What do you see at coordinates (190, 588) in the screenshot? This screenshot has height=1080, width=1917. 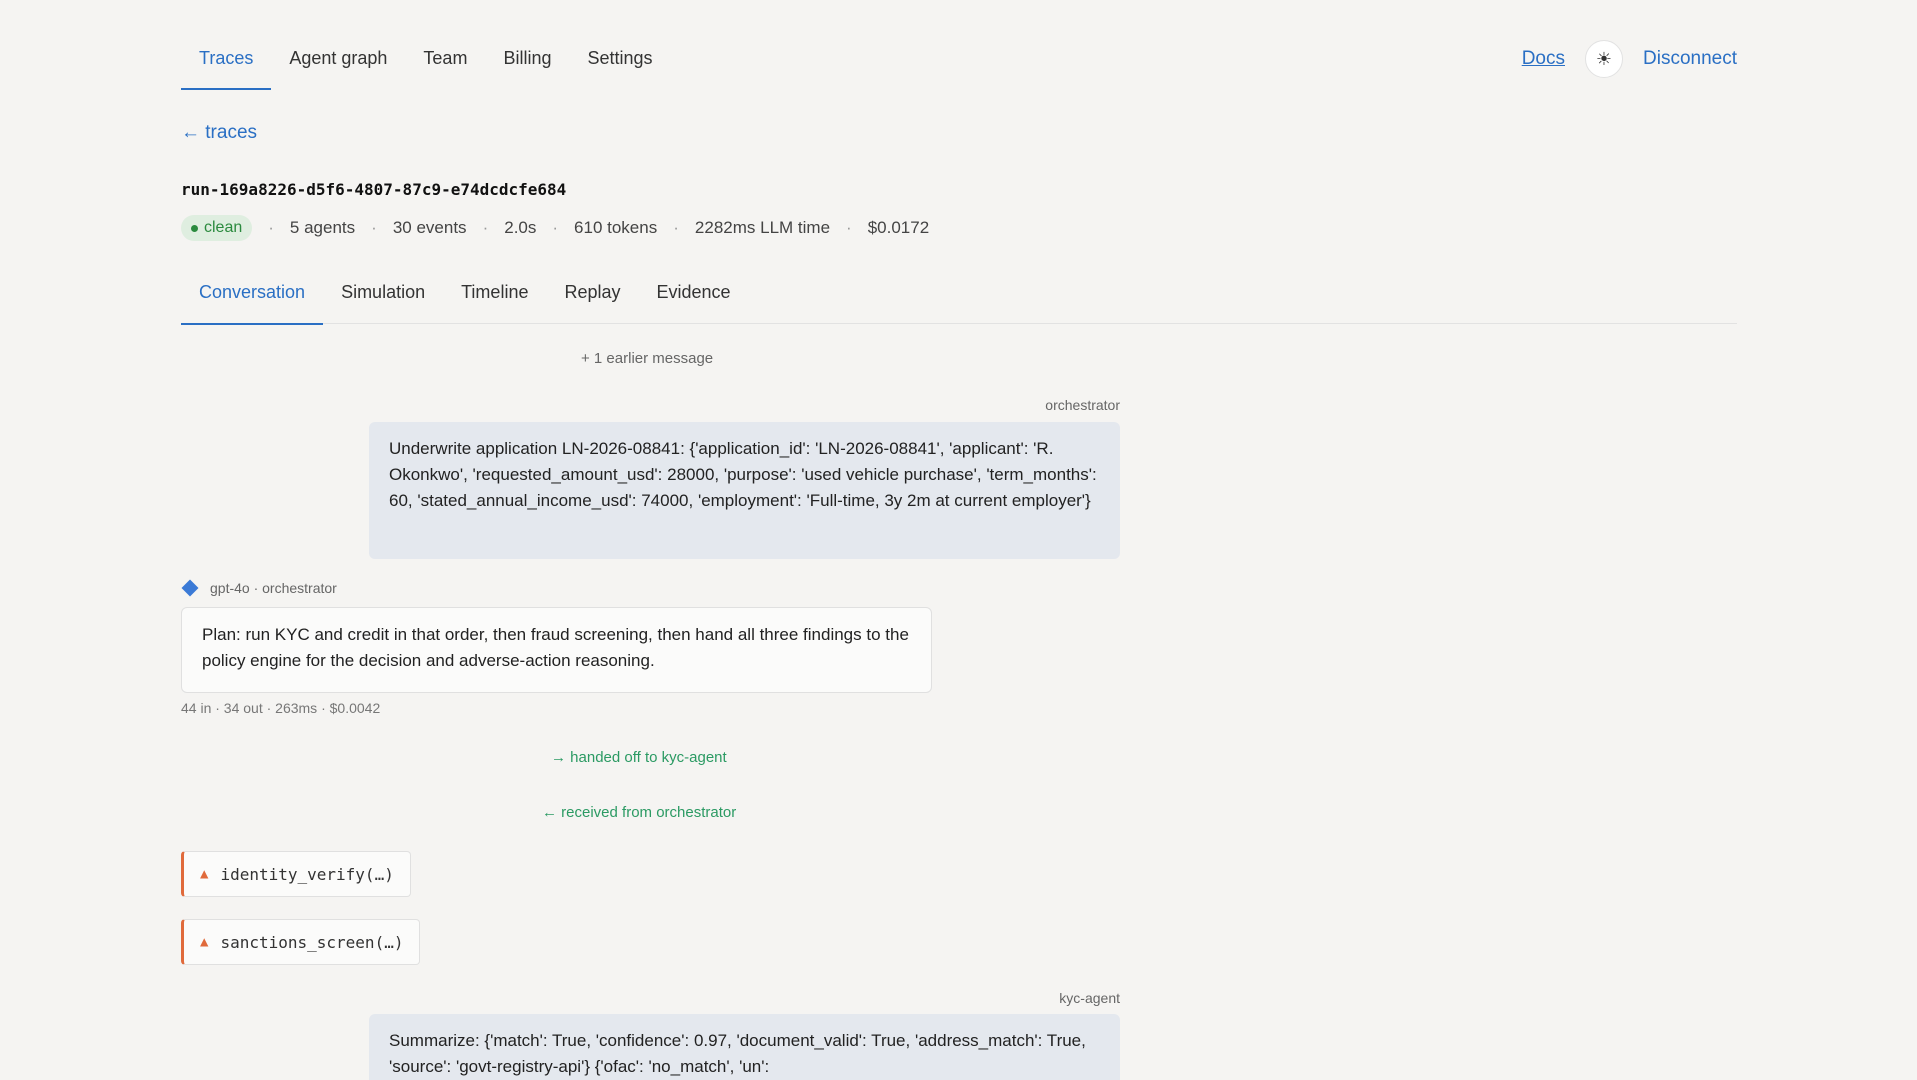 I see `model-diamond-icon` at bounding box center [190, 588].